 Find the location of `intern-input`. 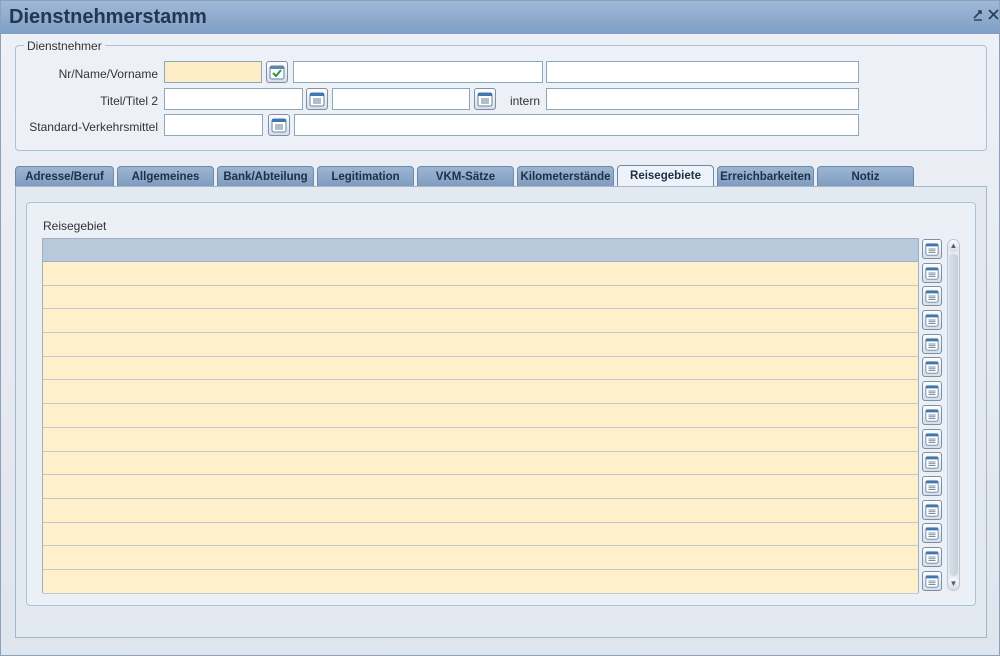

intern-input is located at coordinates (702, 99).